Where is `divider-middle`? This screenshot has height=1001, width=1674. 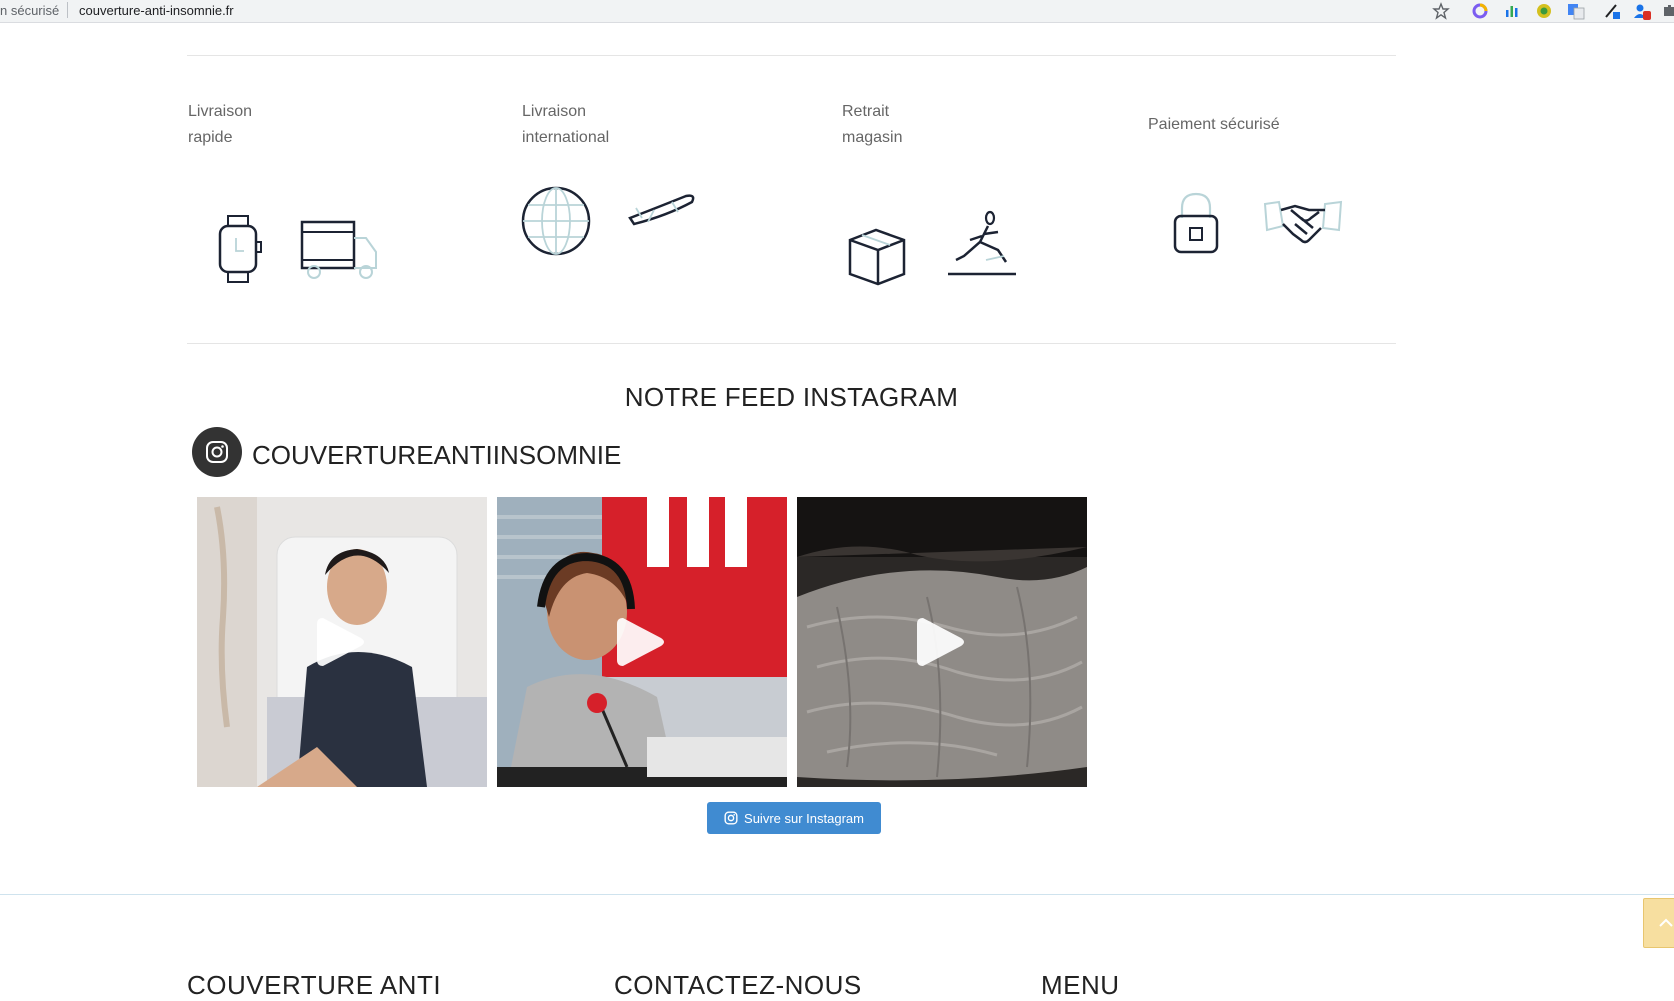
divider-middle is located at coordinates (791, 343).